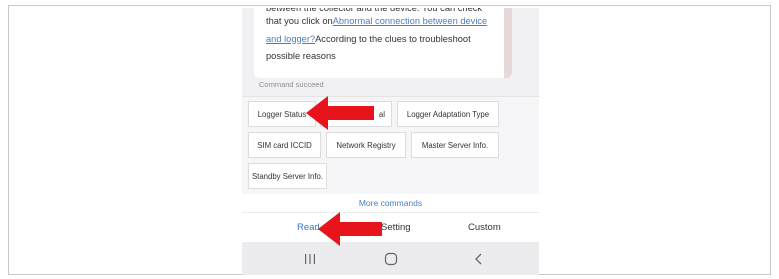  Describe the element at coordinates (308, 228) in the screenshot. I see `tab-read: Read` at that location.